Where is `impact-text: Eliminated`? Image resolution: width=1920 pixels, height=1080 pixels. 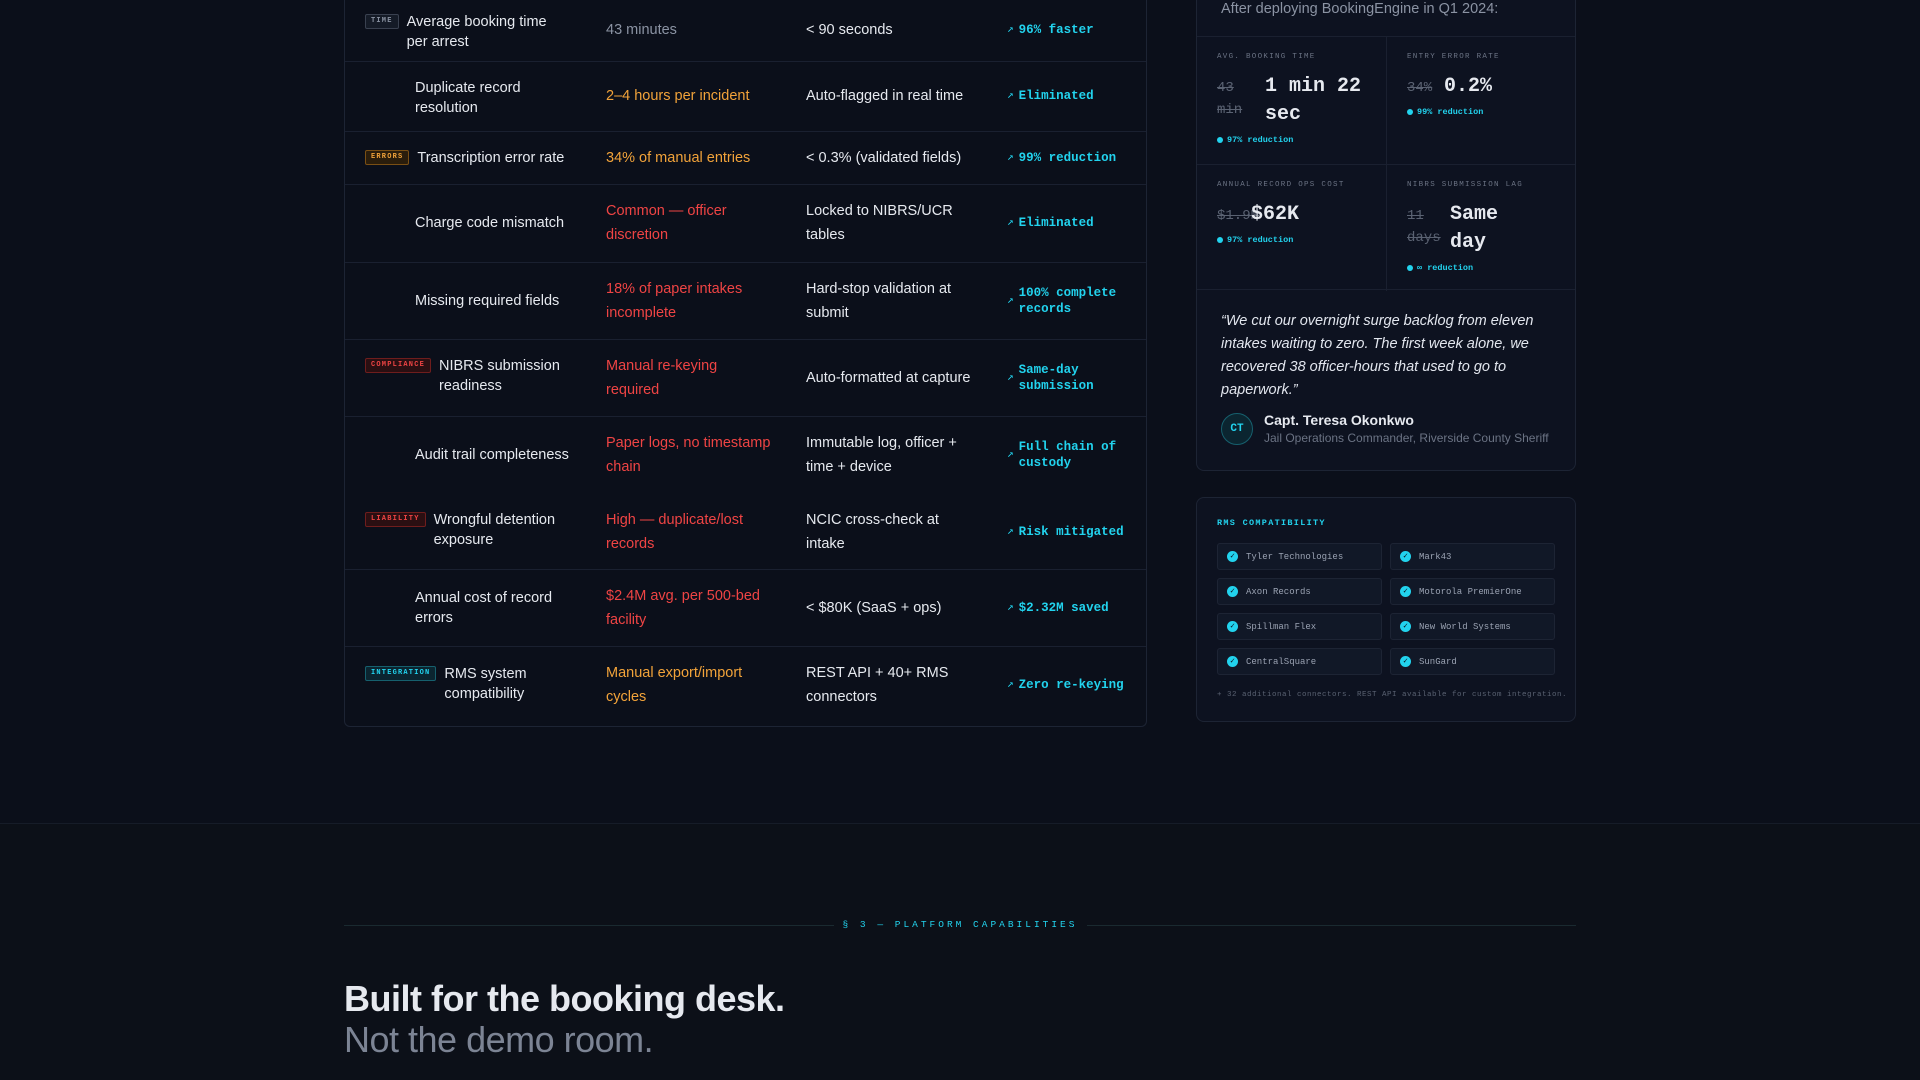 impact-text: Eliminated is located at coordinates (1056, 223).